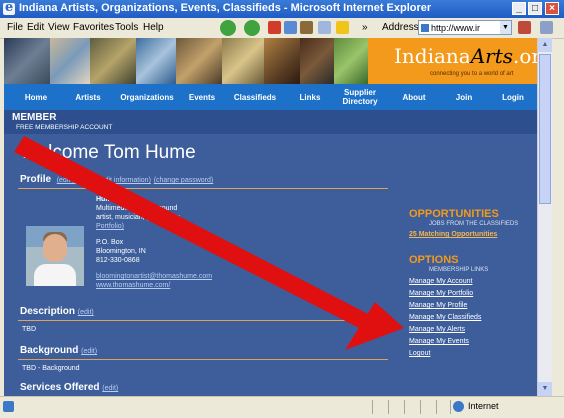 The width and height of the screenshot is (564, 418). I want to click on scroll-down-icon: ▼, so click(545, 389).